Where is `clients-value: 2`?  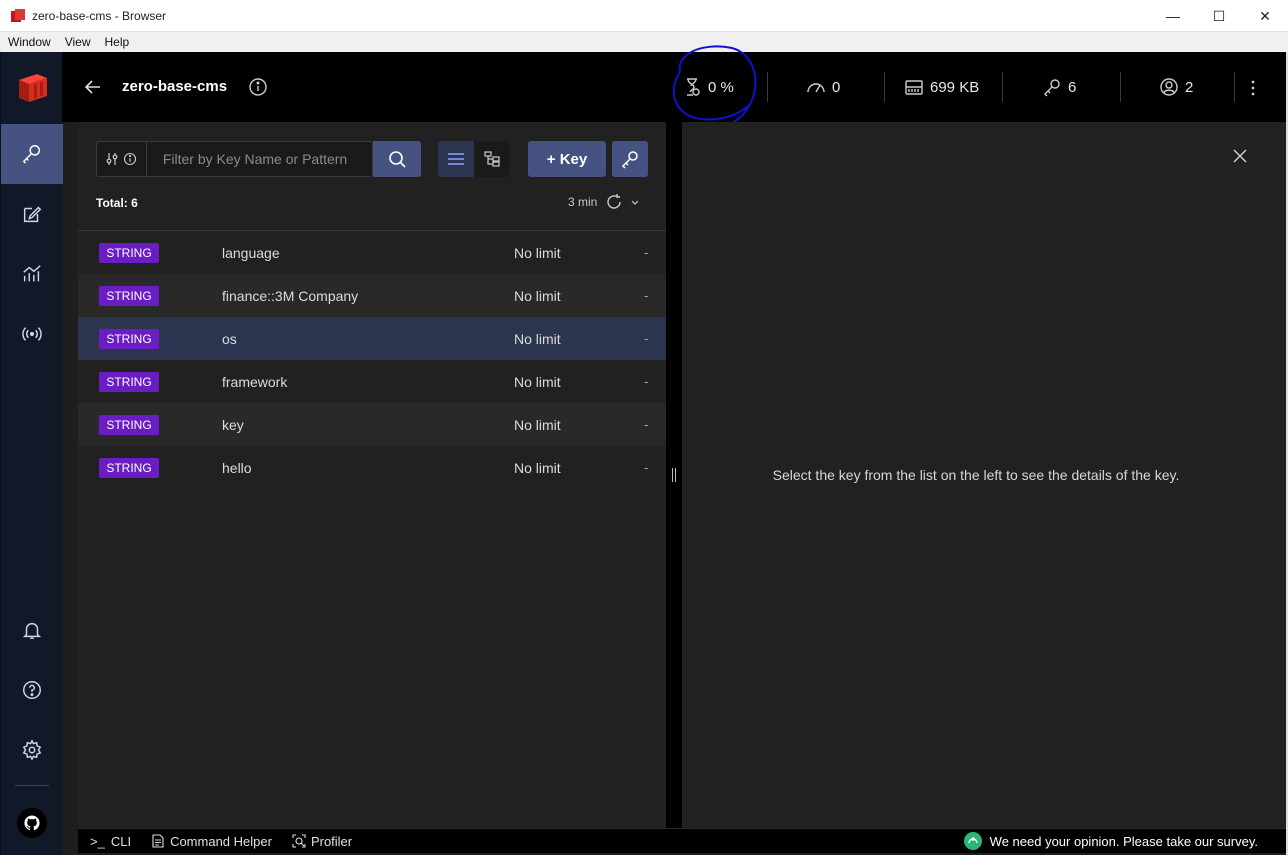 clients-value: 2 is located at coordinates (1189, 87).